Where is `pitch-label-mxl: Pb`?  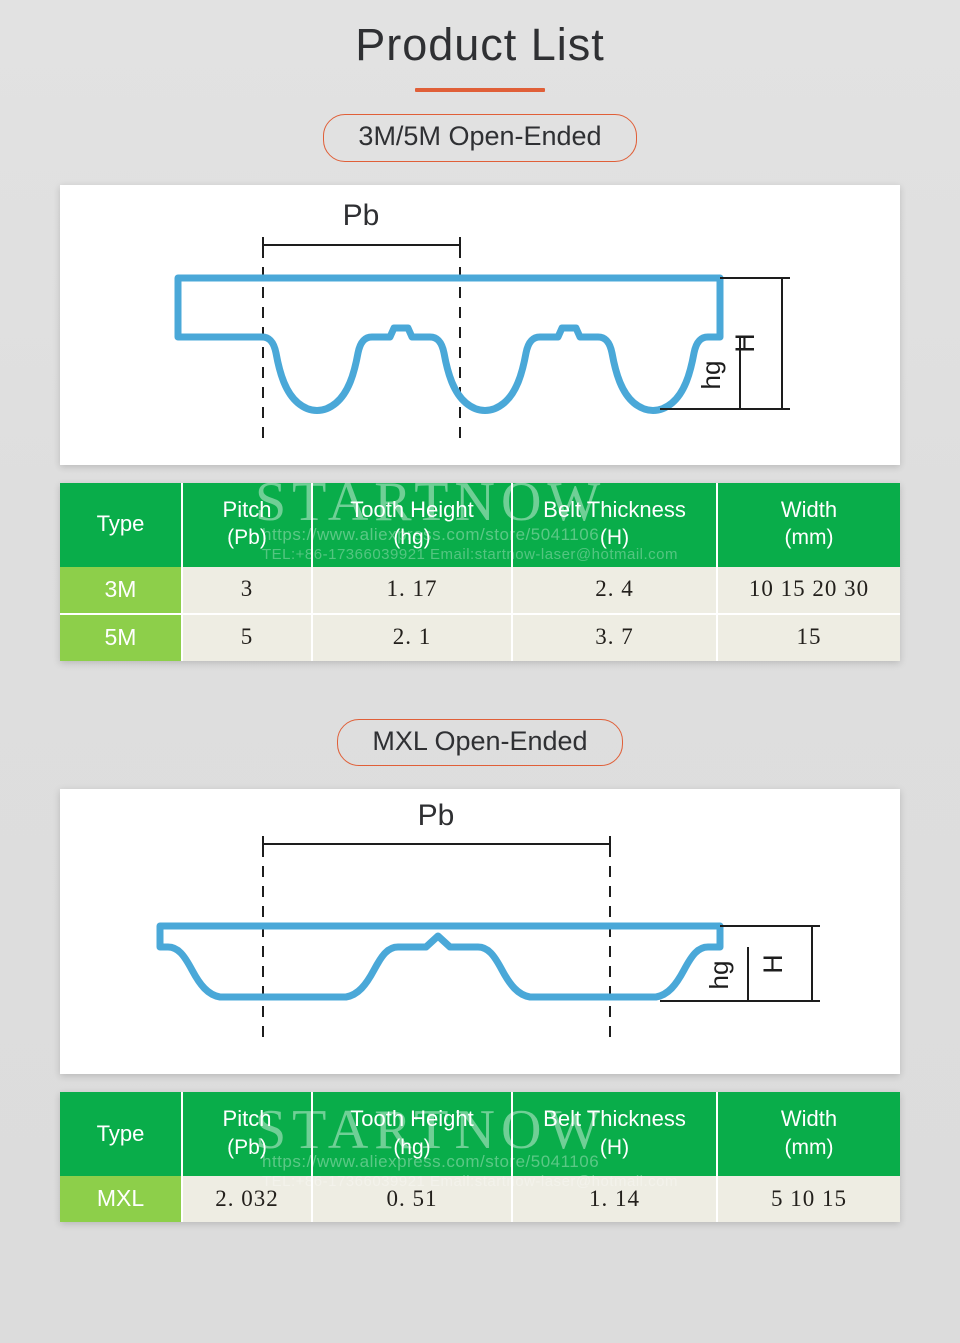
pitch-label-mxl: Pb is located at coordinates (436, 815).